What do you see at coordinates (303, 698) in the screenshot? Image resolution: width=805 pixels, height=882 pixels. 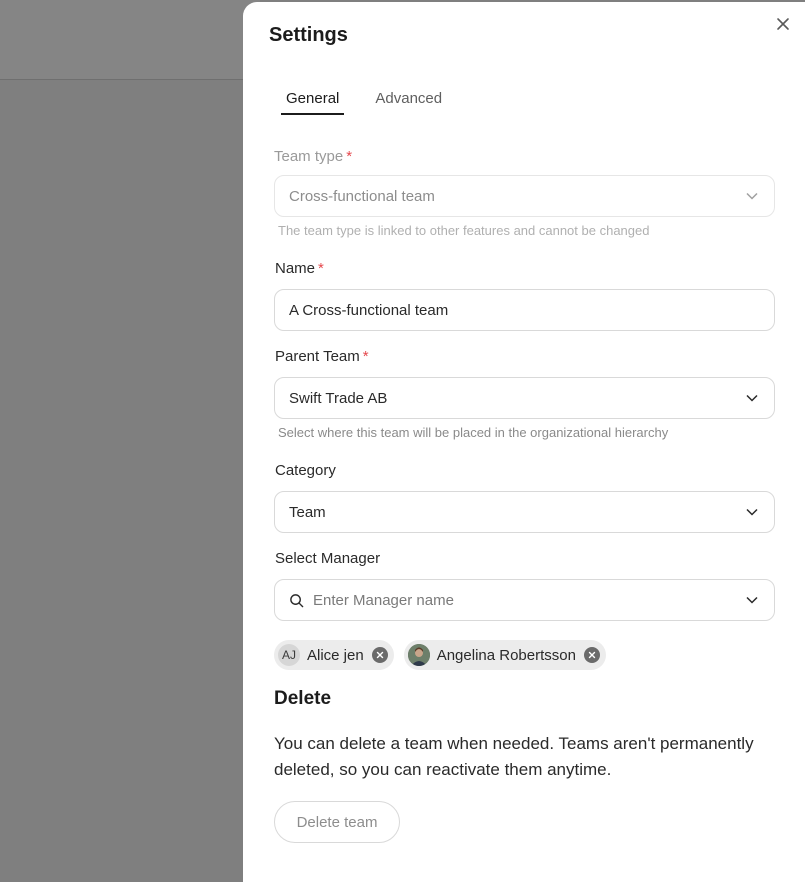 I see `delete-section-title: Delete` at bounding box center [303, 698].